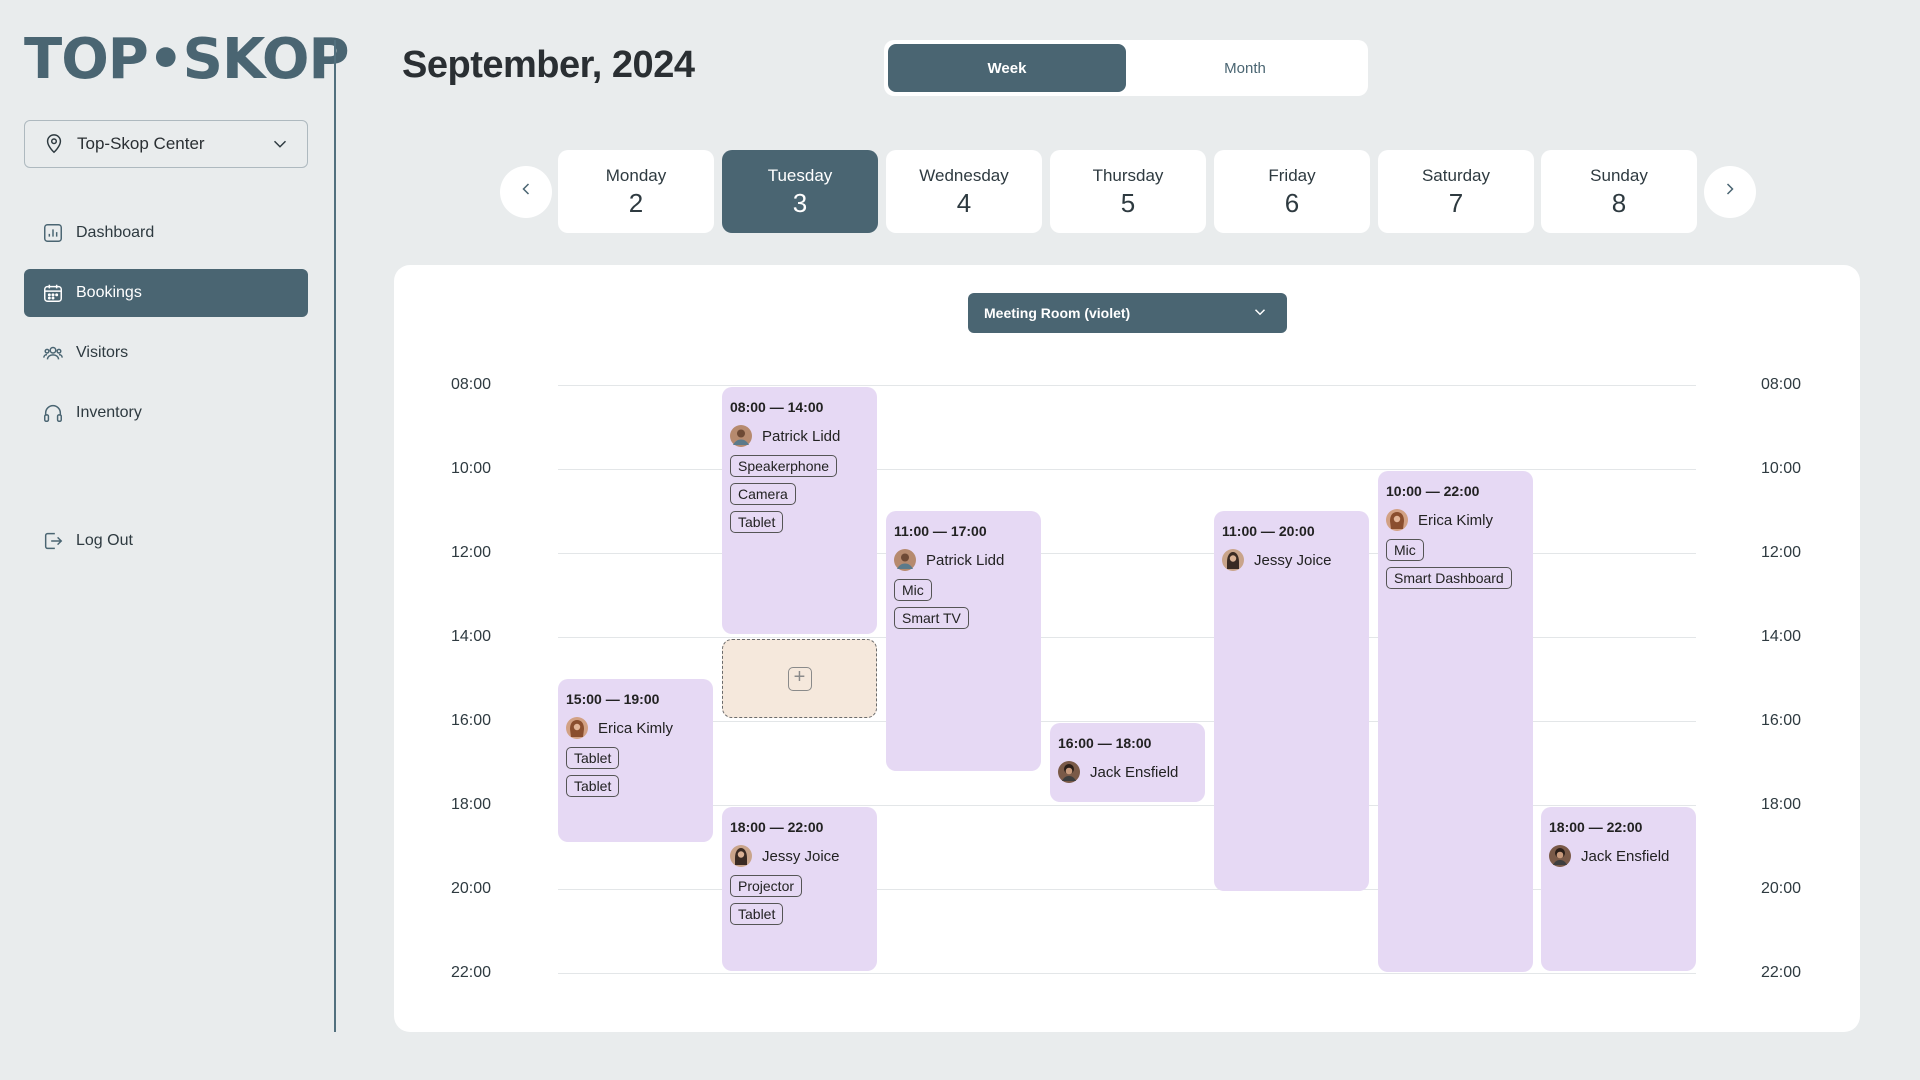  I want to click on booking-event: 11:00 — 20:00 Jessy Joice, so click(1291, 701).